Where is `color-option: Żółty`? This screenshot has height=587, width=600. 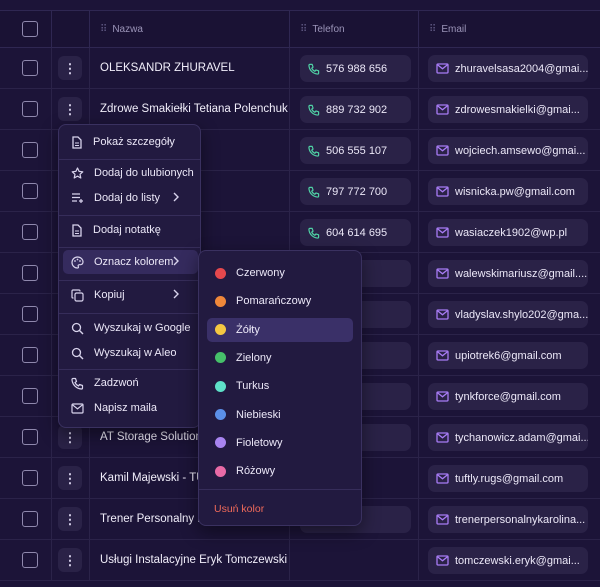 color-option: Żółty is located at coordinates (280, 329).